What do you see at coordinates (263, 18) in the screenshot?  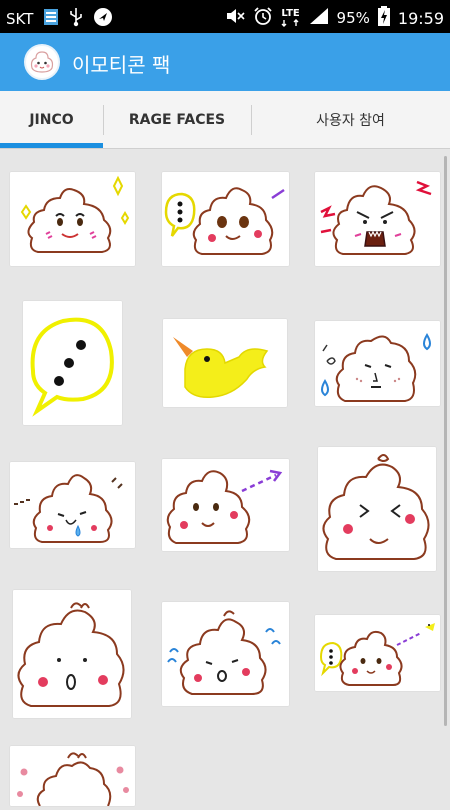 I see `alarm-icon` at bounding box center [263, 18].